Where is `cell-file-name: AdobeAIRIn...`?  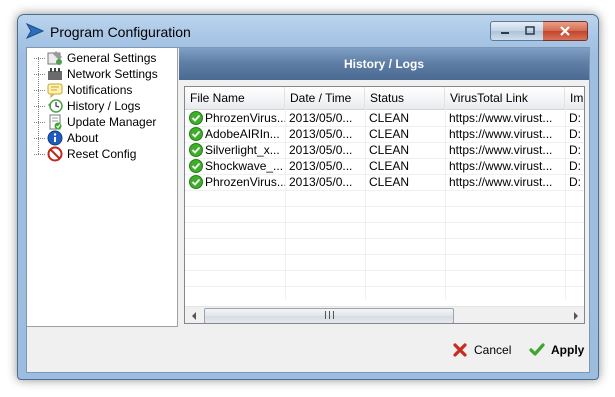
cell-file-name: AdobeAIRIn... is located at coordinates (242, 134).